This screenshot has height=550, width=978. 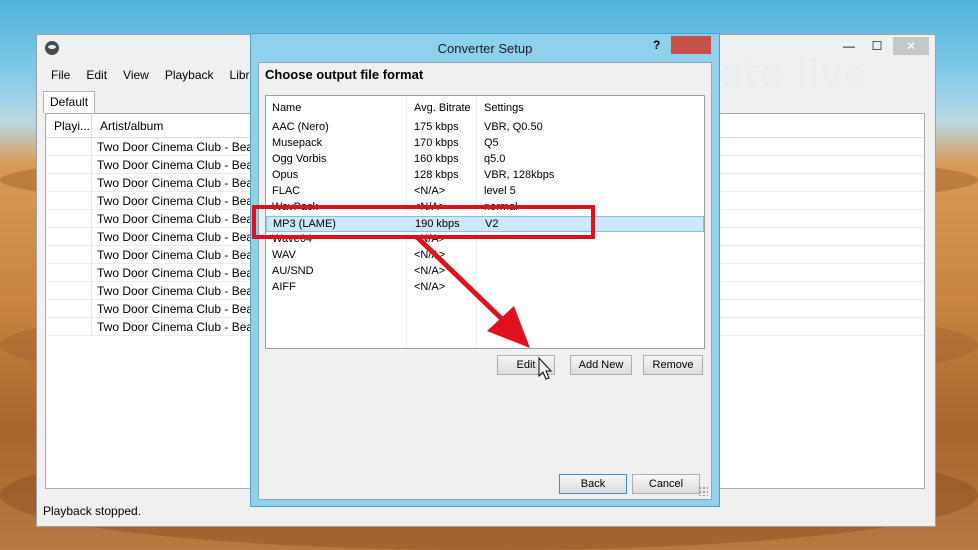 I want to click on tab-default: Default, so click(x=69, y=102).